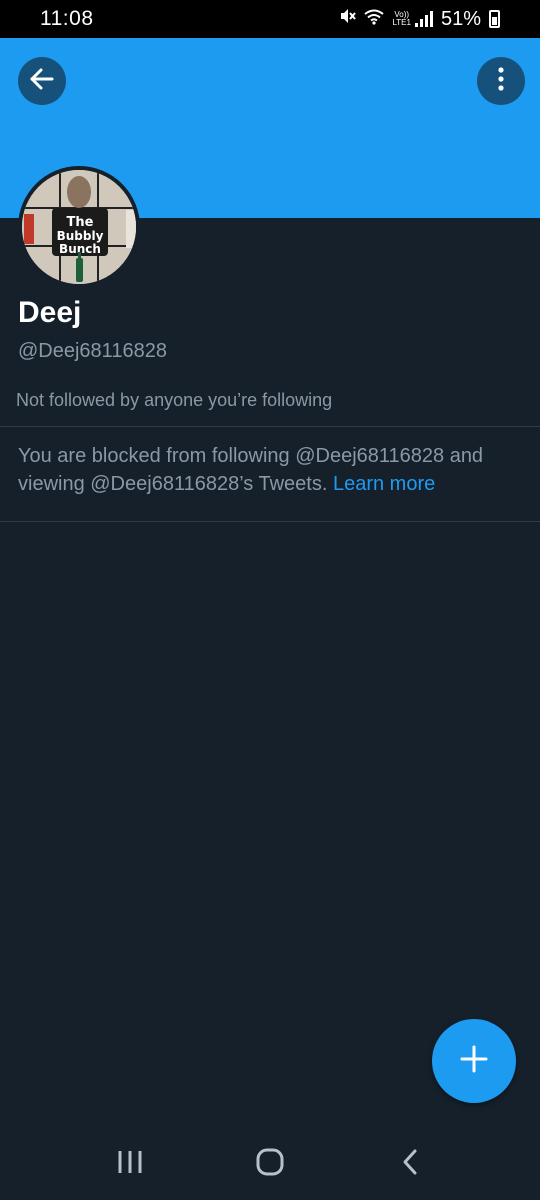 The height and width of the screenshot is (1200, 540). What do you see at coordinates (50, 312) in the screenshot?
I see `display-name: Deej` at bounding box center [50, 312].